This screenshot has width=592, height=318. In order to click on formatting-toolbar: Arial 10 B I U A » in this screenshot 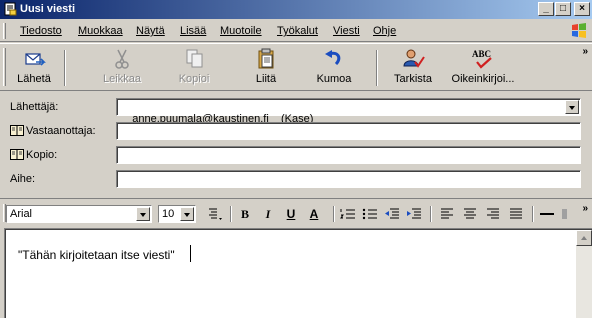, I will do `click(296, 212)`.